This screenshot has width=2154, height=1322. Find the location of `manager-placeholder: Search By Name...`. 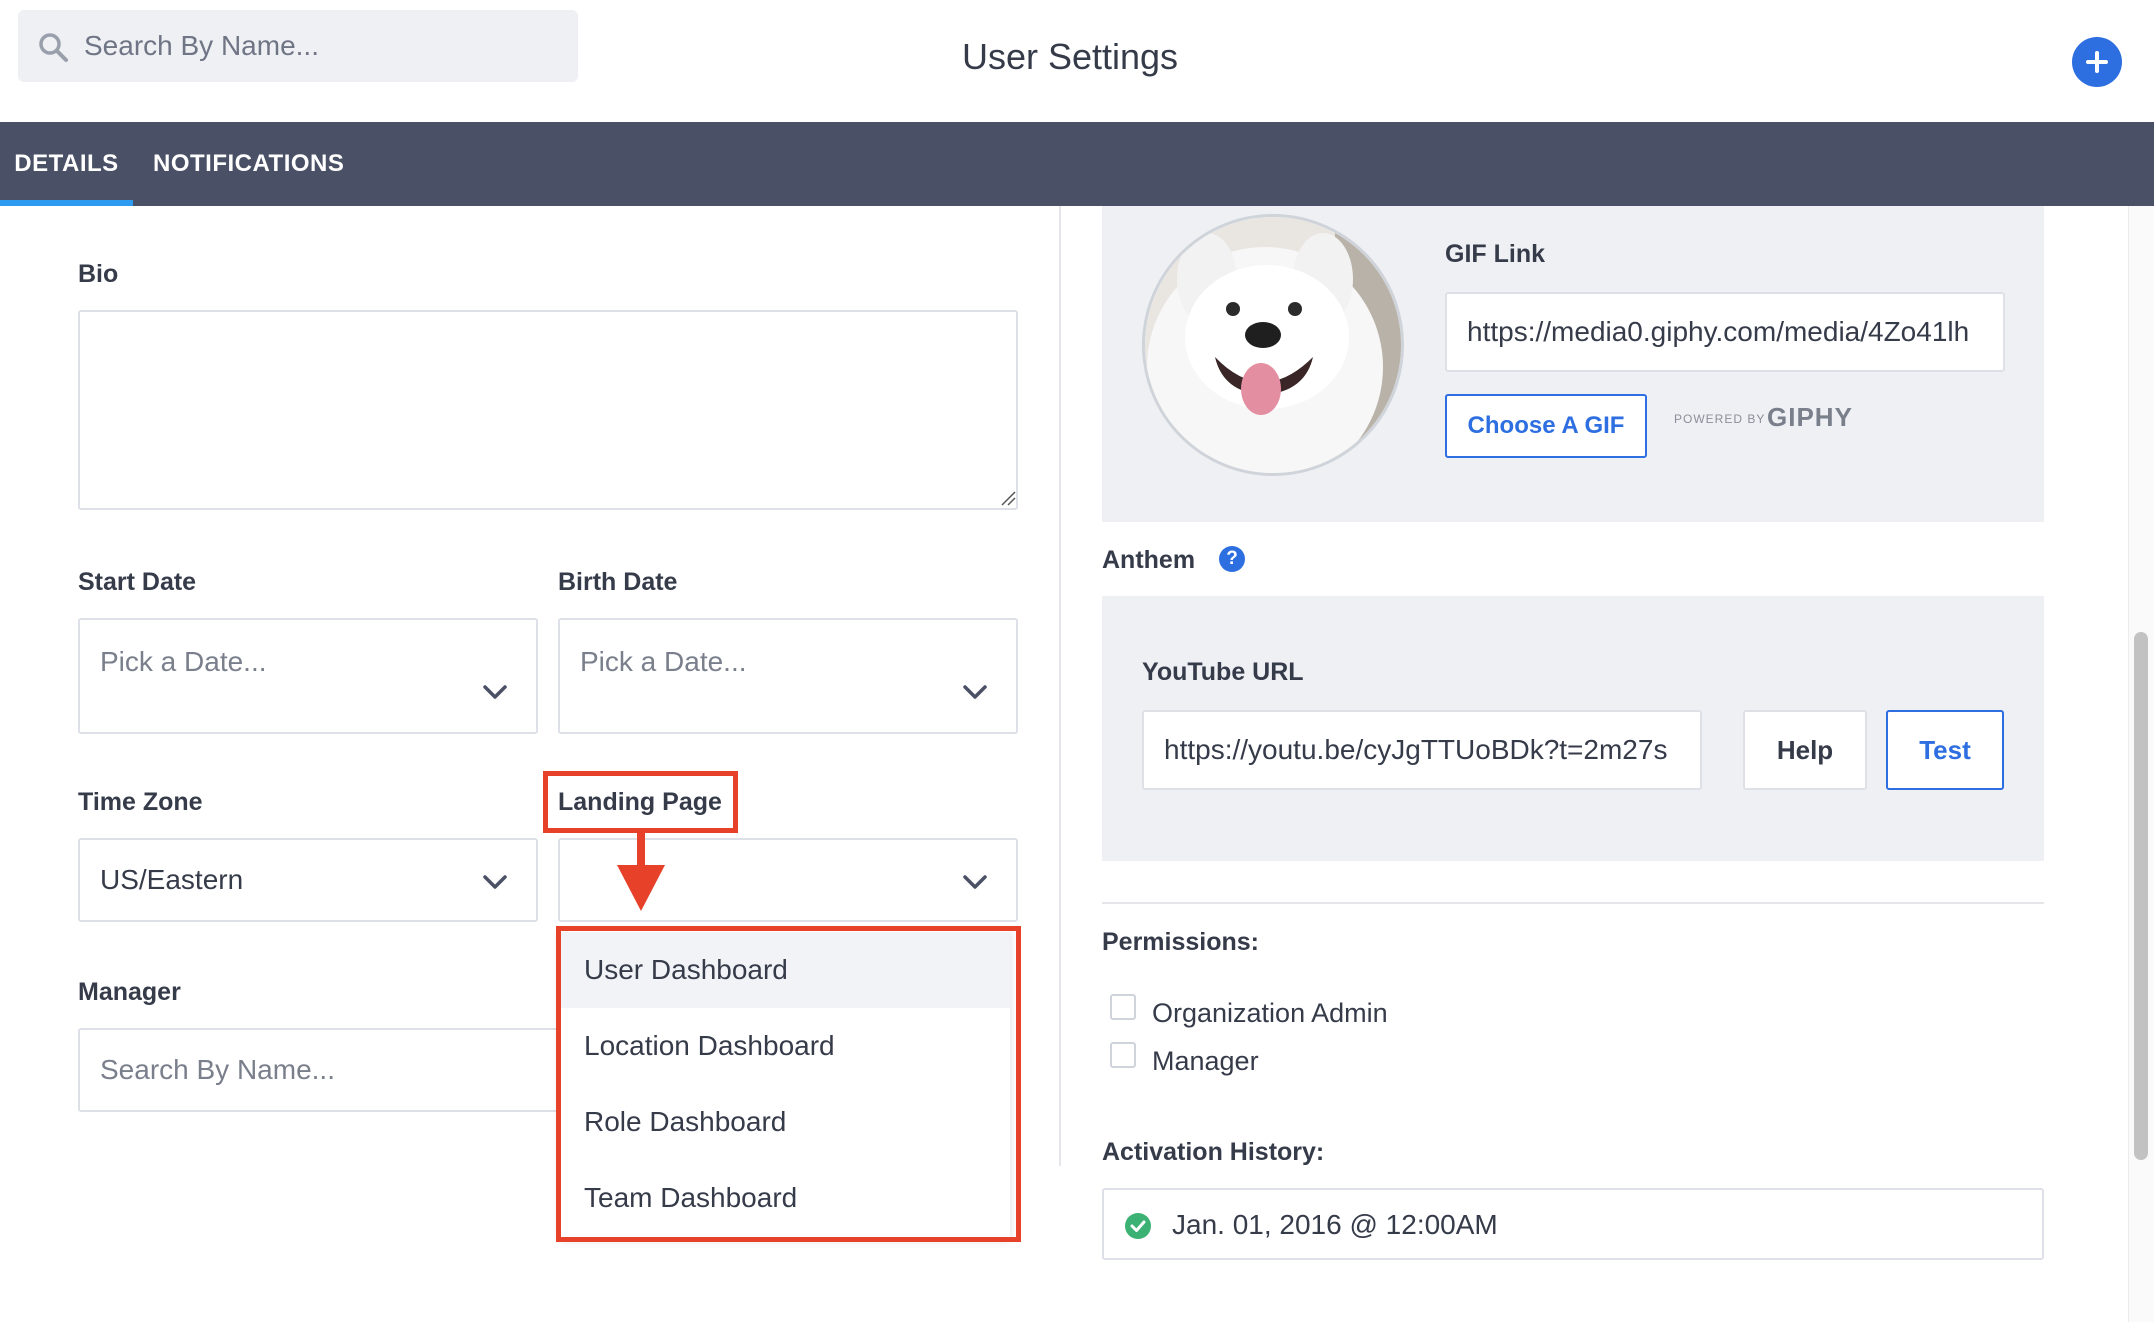

manager-placeholder: Search By Name... is located at coordinates (217, 1069).